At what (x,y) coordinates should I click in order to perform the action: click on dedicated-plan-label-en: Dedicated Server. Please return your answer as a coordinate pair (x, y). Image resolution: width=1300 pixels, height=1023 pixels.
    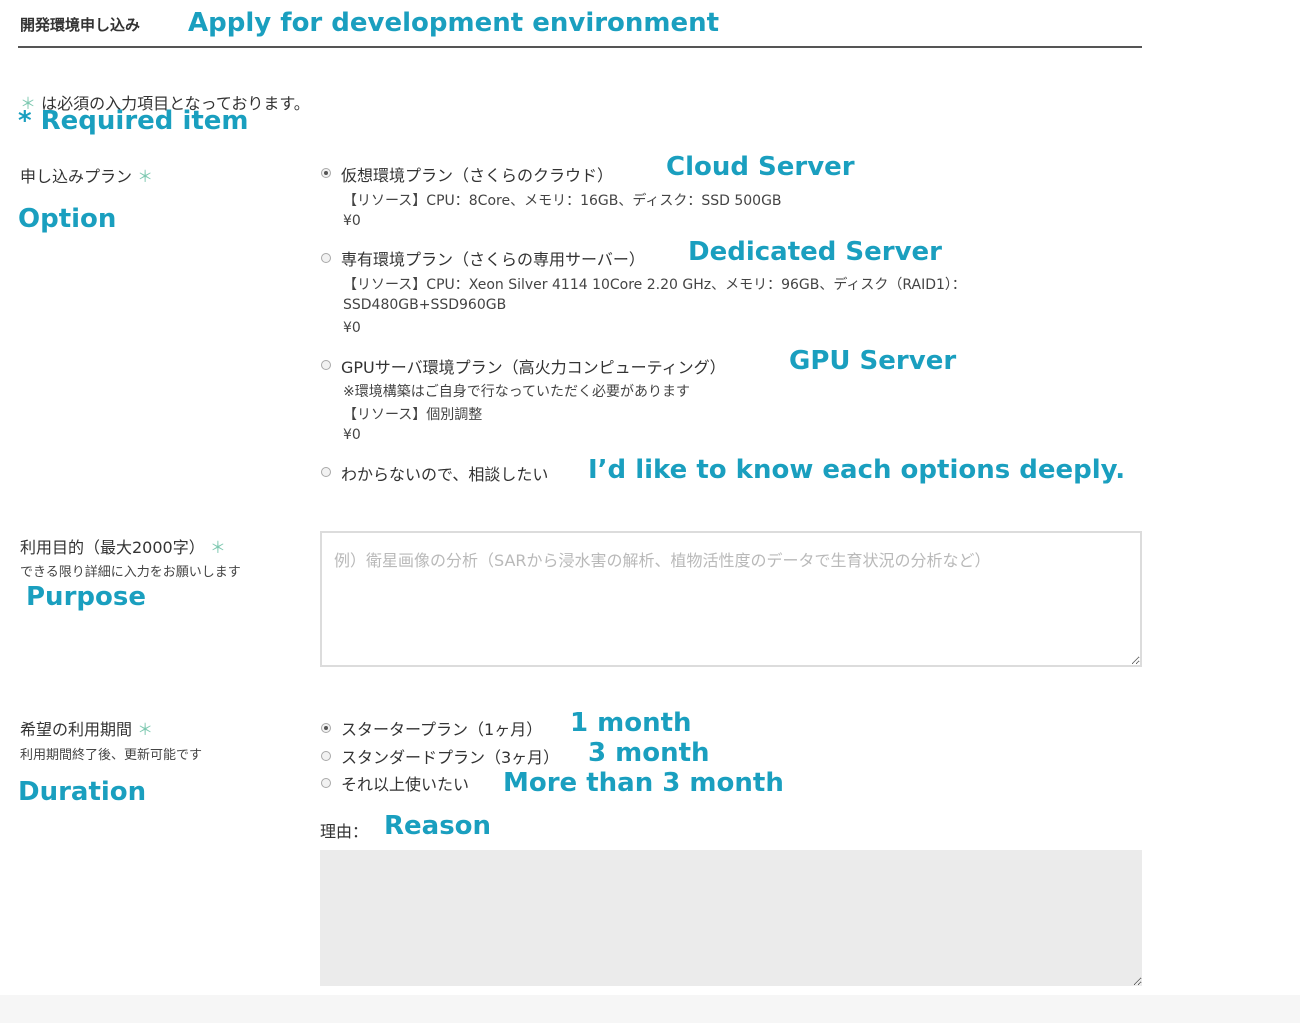
    Looking at the image, I should click on (815, 252).